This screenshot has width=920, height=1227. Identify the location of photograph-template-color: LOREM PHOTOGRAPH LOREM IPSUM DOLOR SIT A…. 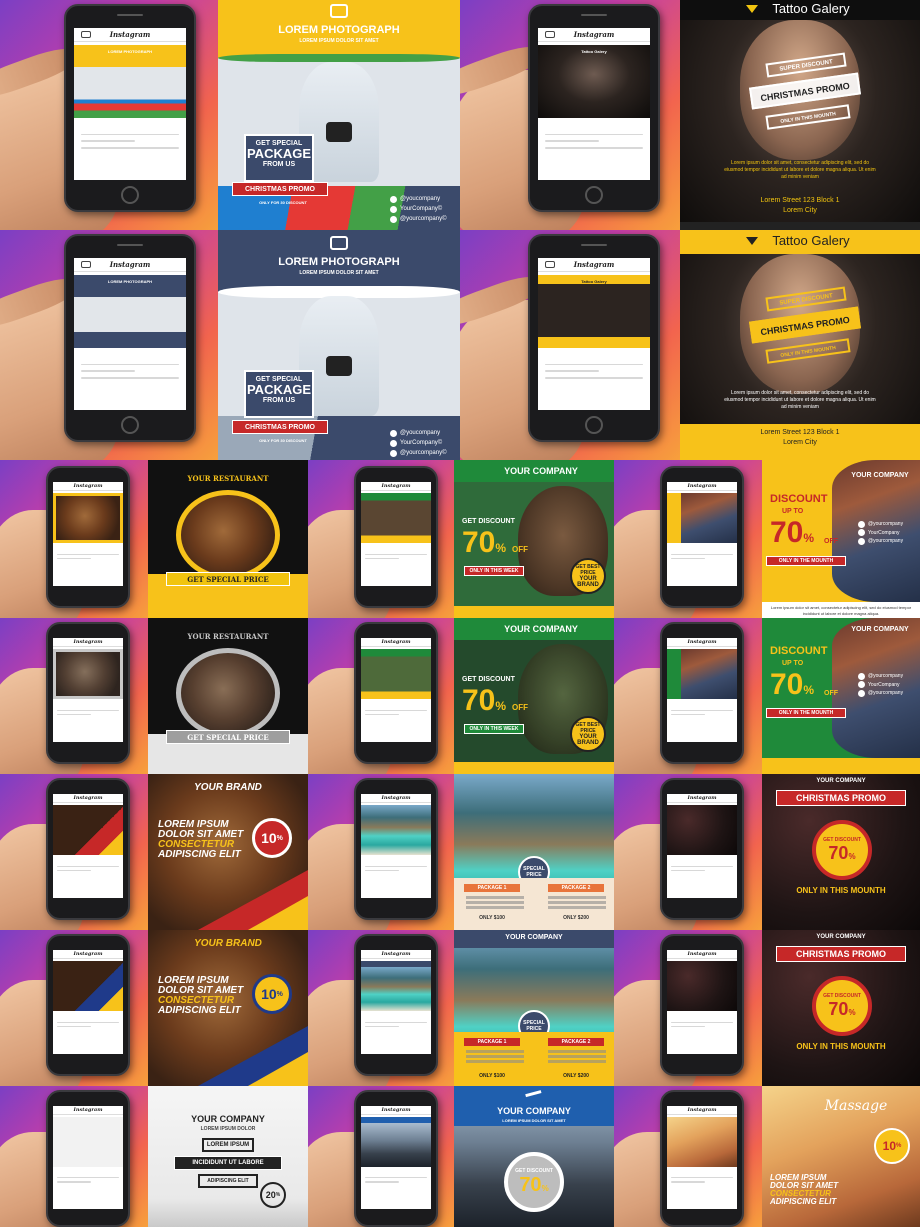
(339, 115).